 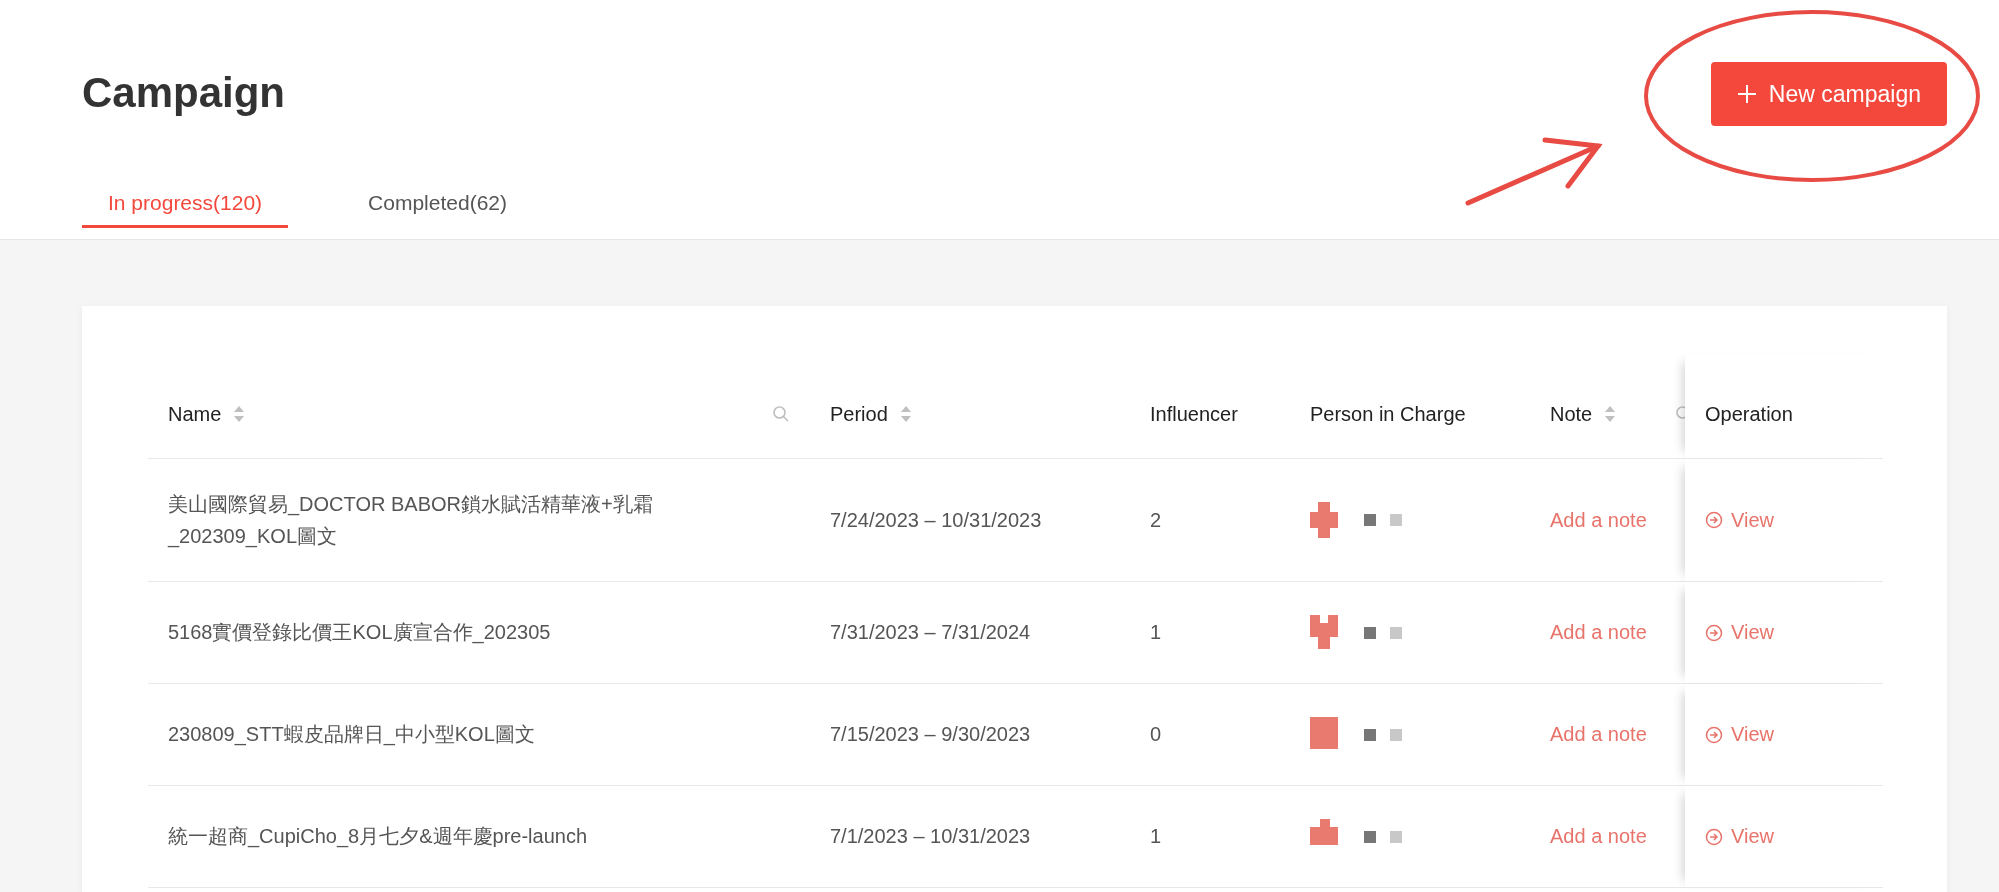 I want to click on column-header: Name, so click(x=195, y=414).